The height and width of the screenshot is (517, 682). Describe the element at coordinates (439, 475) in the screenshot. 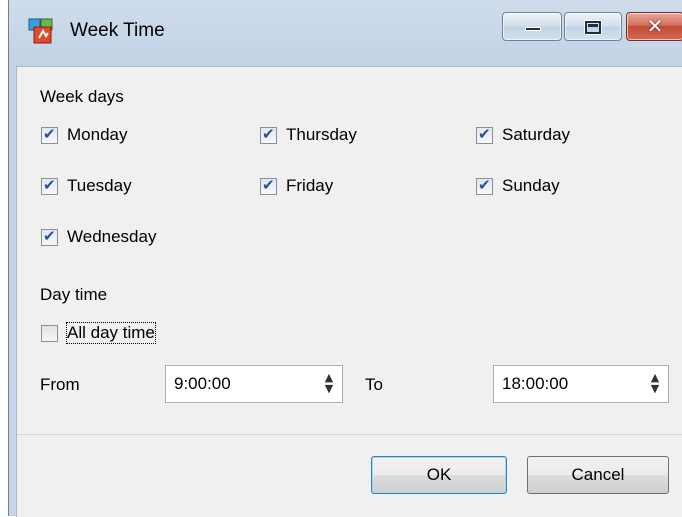

I see `ok-button: OK` at that location.